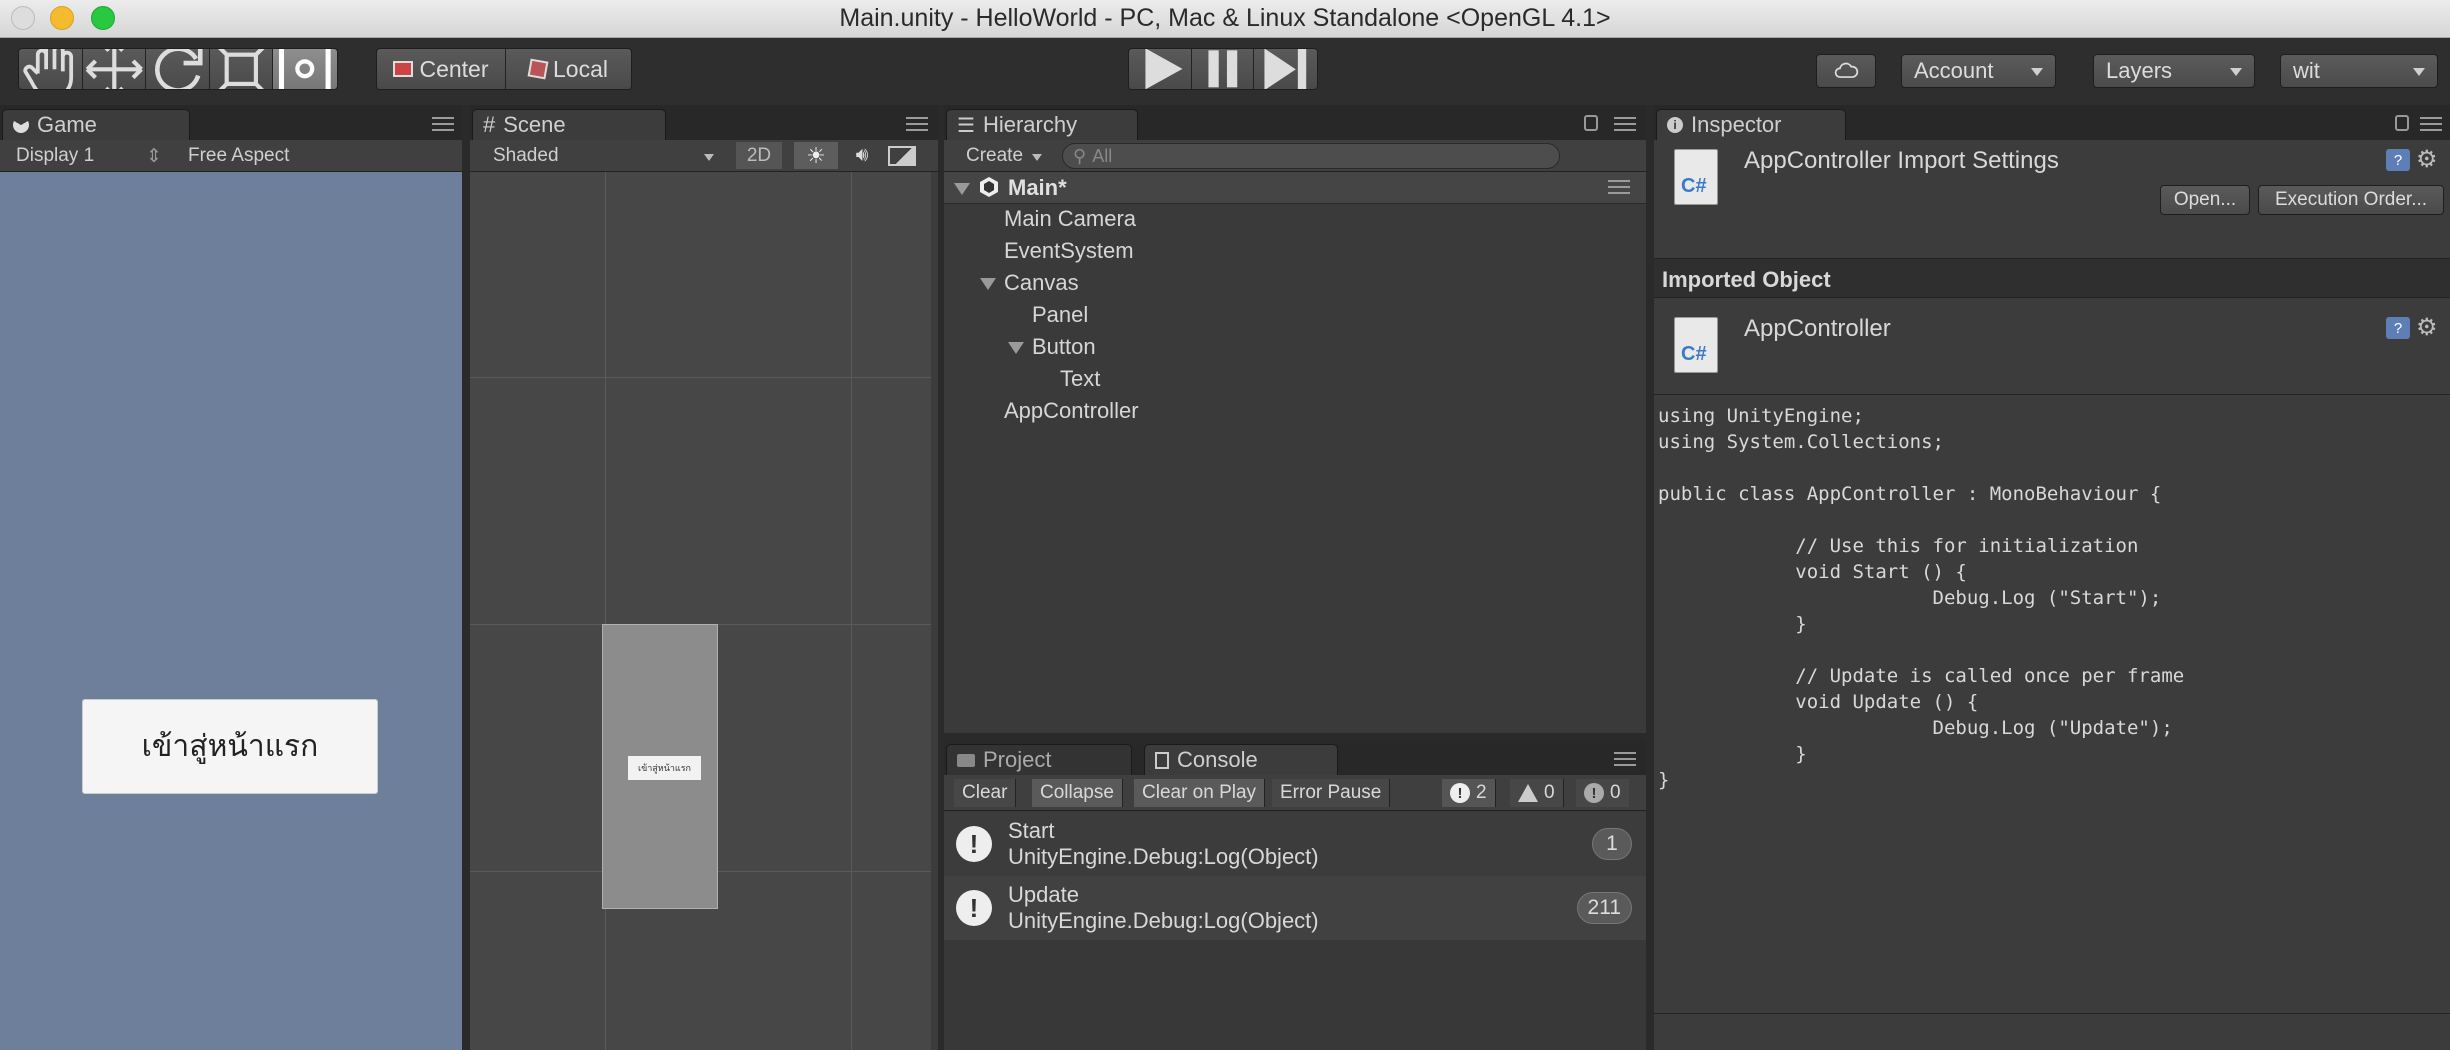 The height and width of the screenshot is (1050, 2450). Describe the element at coordinates (966, 760) in the screenshot. I see `folder-icon` at that location.